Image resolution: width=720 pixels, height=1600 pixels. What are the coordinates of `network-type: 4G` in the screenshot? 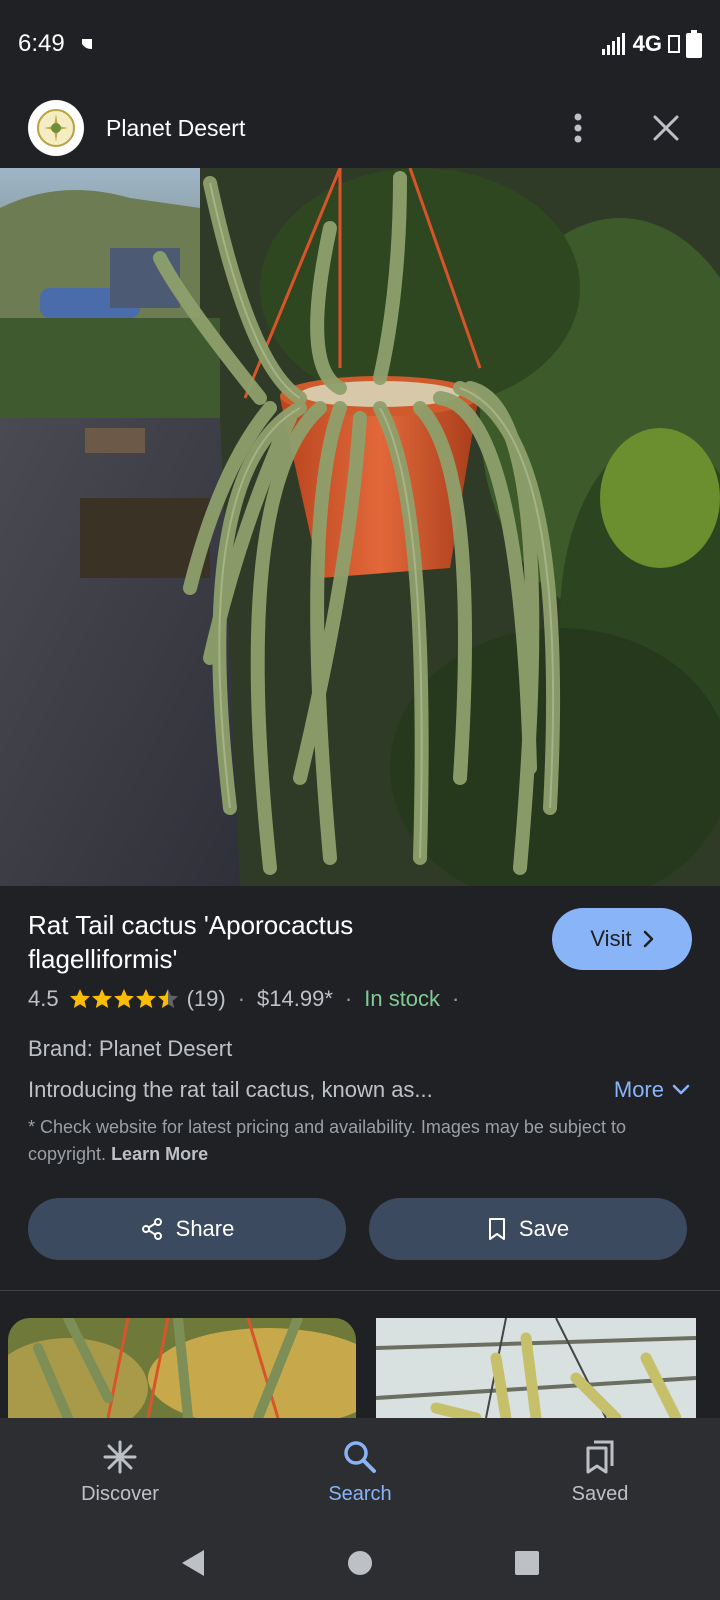 It's located at (647, 43).